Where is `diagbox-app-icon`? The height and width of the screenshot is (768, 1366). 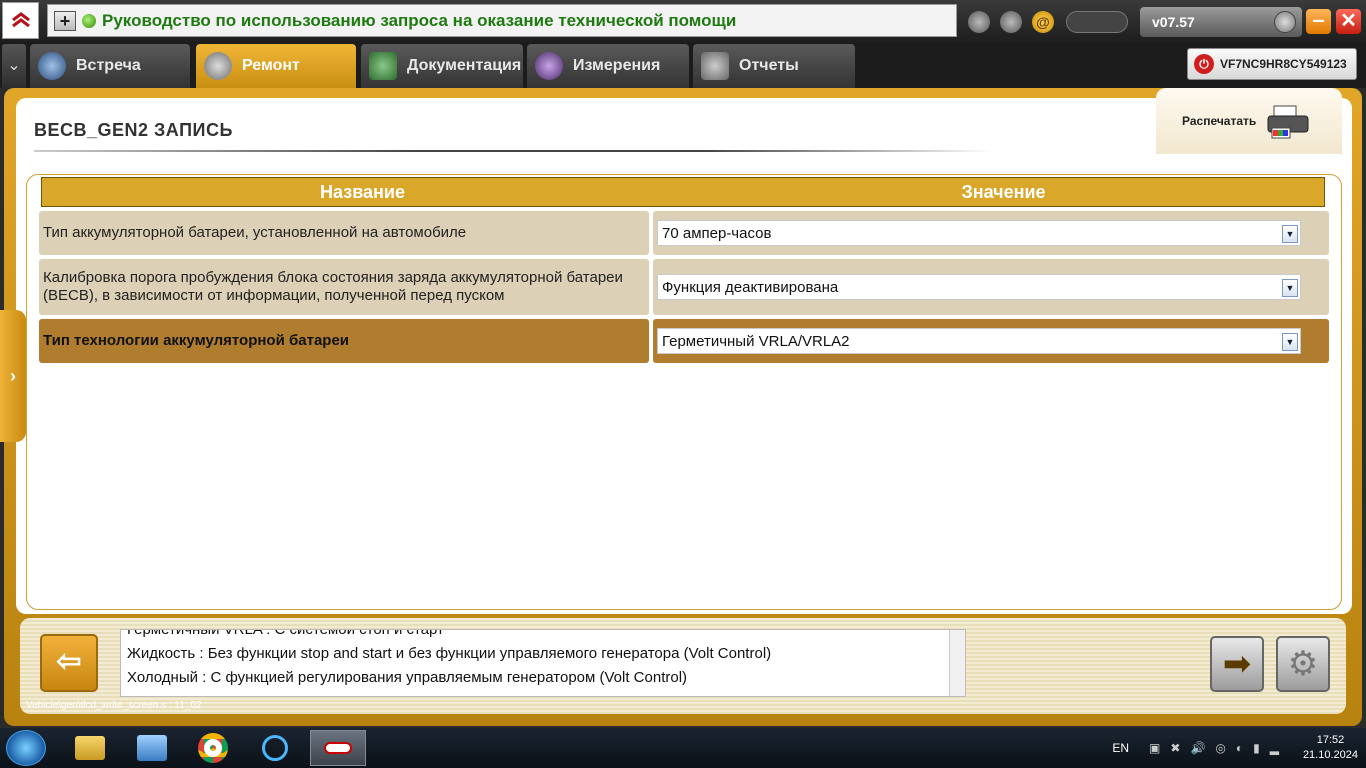 diagbox-app-icon is located at coordinates (338, 748).